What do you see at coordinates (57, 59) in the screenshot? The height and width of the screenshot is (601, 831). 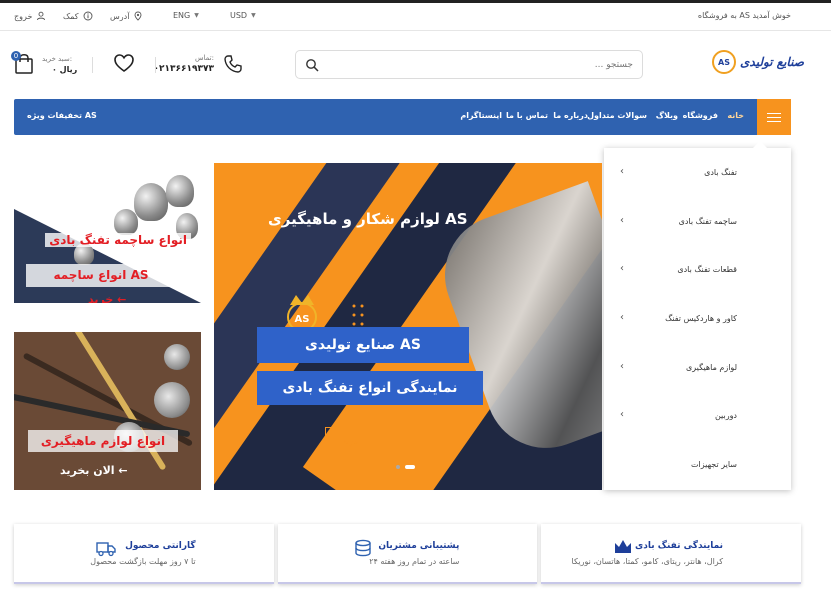 I see `basket-label: سبد خرید:` at bounding box center [57, 59].